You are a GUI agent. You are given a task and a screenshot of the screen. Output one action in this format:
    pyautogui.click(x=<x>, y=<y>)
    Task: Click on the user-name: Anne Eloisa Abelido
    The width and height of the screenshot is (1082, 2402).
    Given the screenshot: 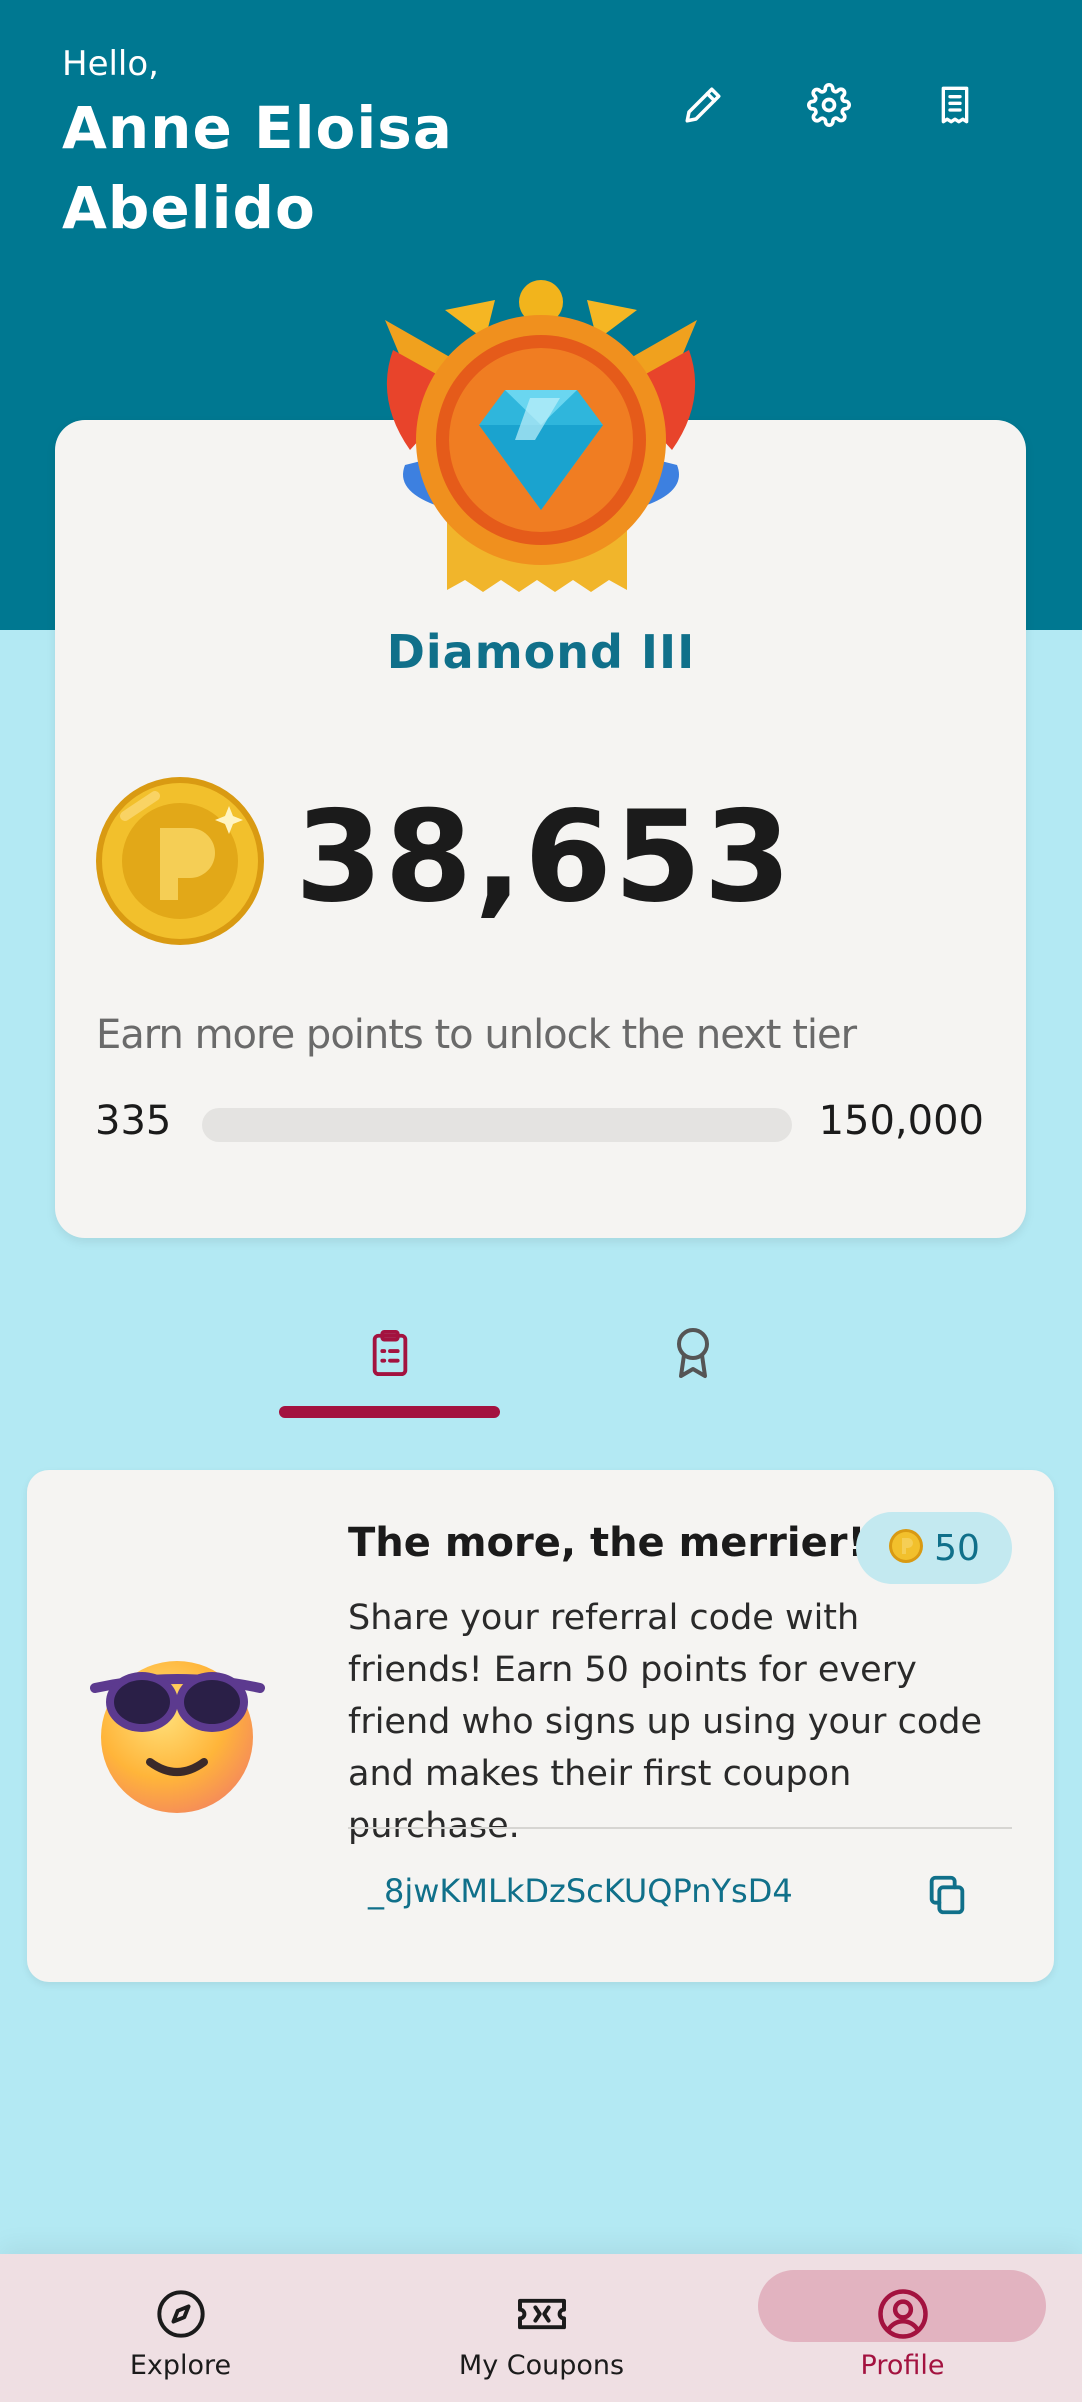 What is the action you would take?
    pyautogui.click(x=257, y=168)
    